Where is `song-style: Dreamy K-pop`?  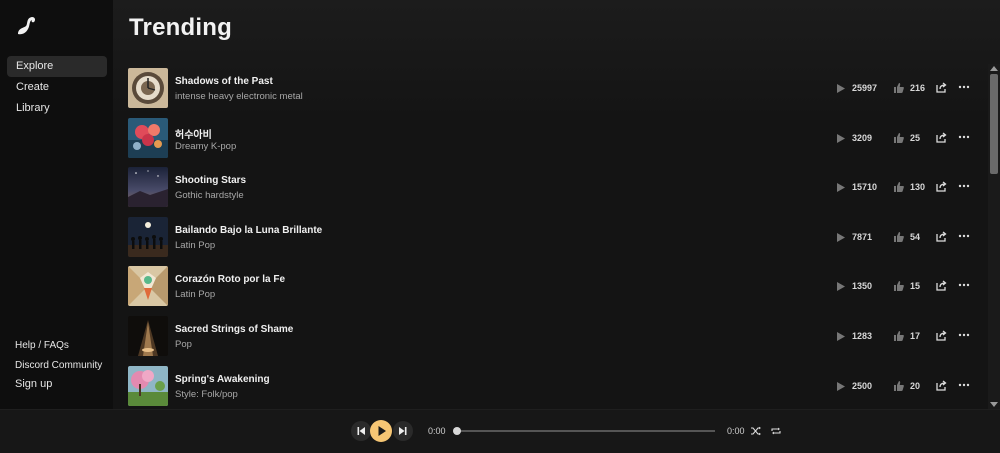 song-style: Dreamy K-pop is located at coordinates (206, 146).